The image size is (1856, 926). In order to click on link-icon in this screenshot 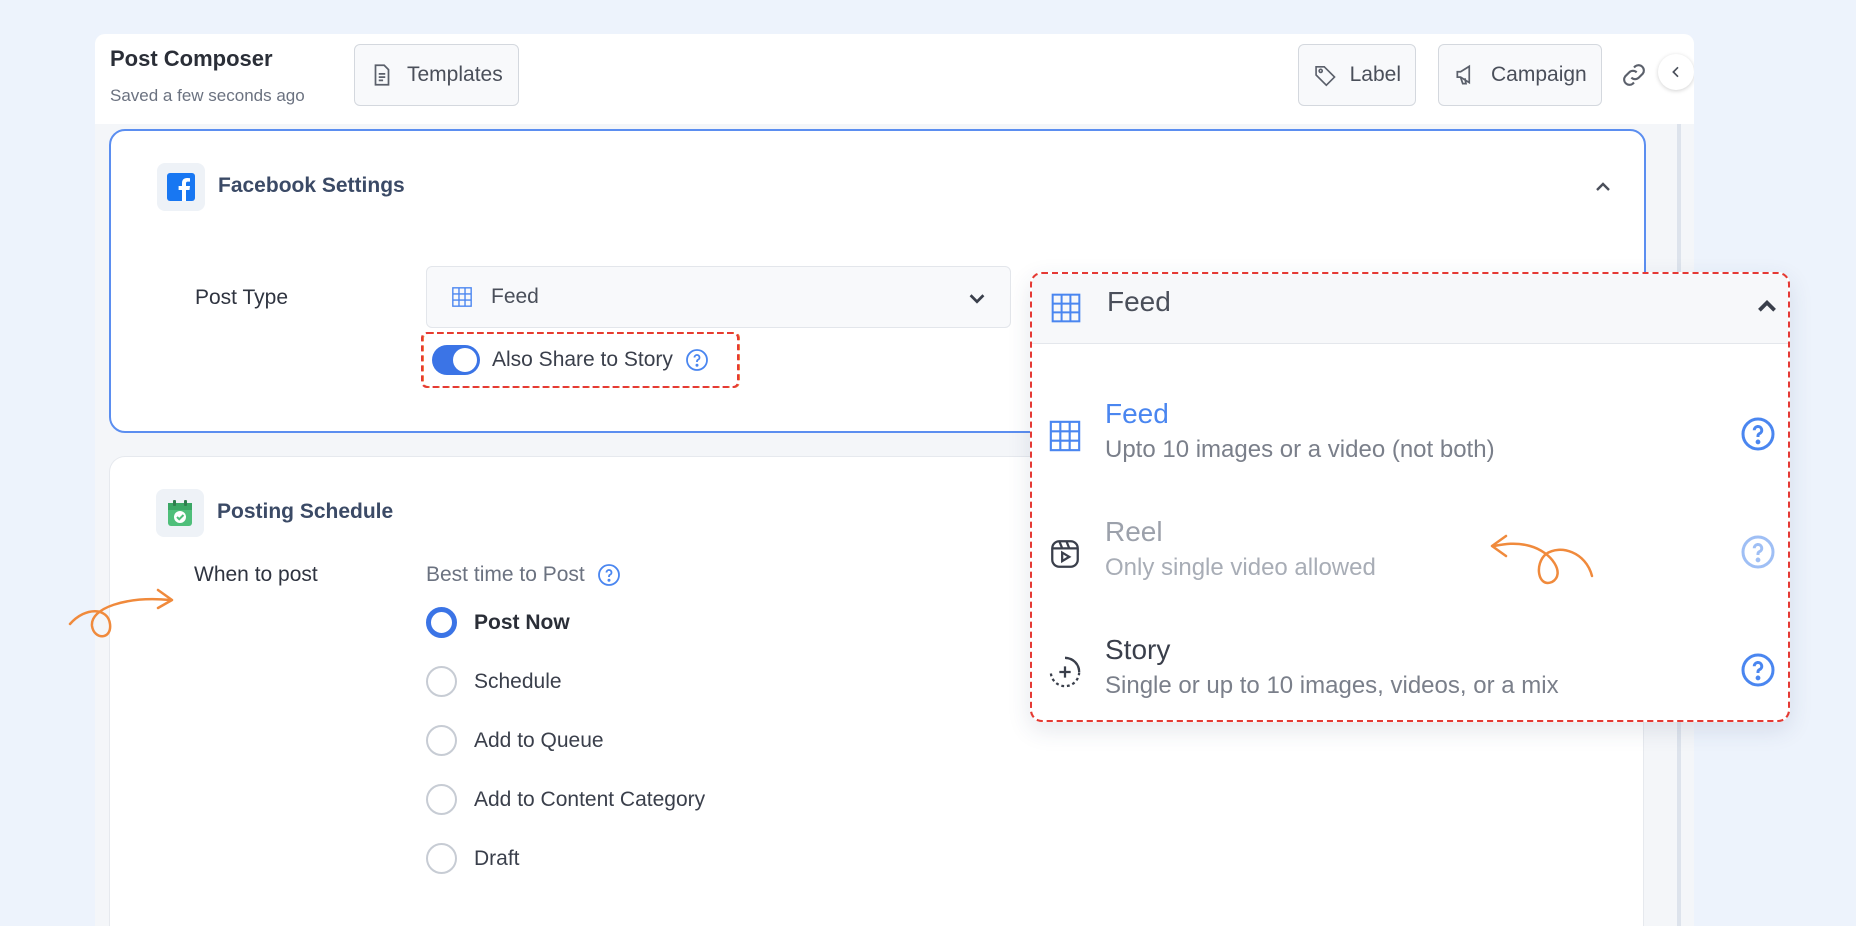, I will do `click(1634, 75)`.